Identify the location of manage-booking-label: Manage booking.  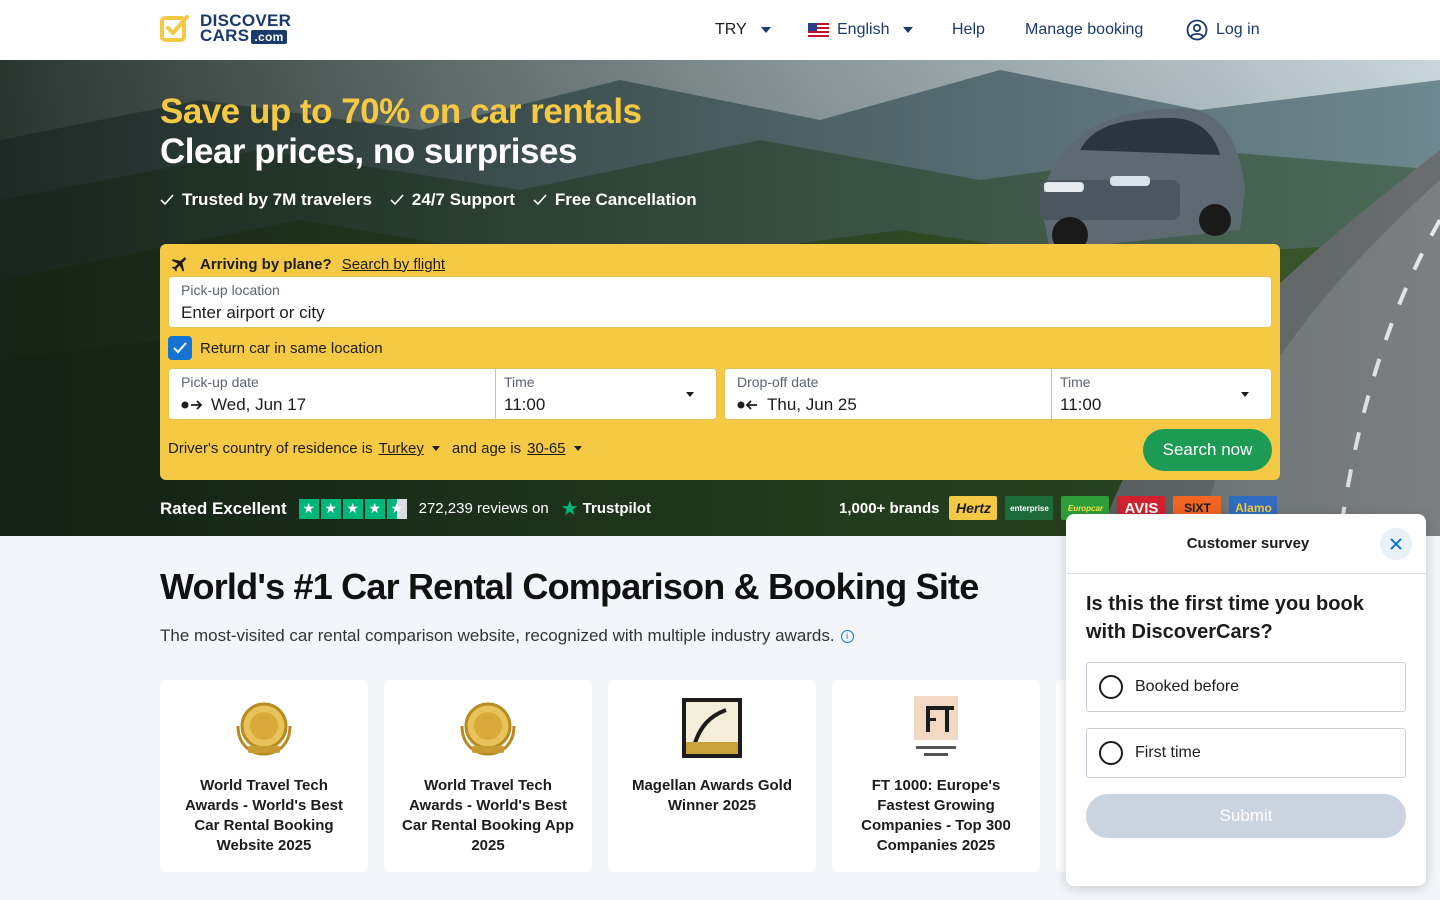
(1084, 29).